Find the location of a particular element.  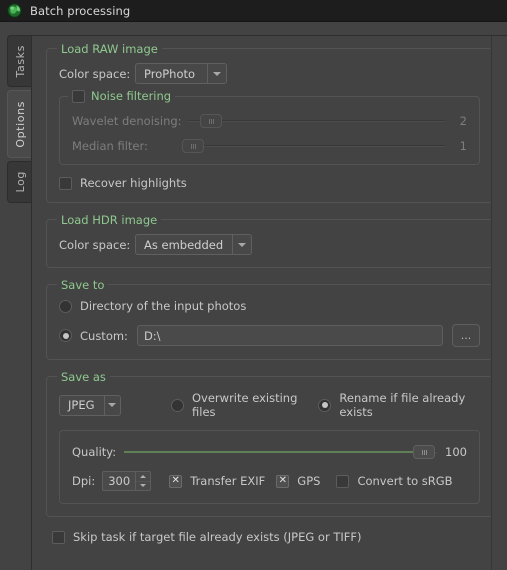

tab-tasks: Tasks is located at coordinates (20, 61).